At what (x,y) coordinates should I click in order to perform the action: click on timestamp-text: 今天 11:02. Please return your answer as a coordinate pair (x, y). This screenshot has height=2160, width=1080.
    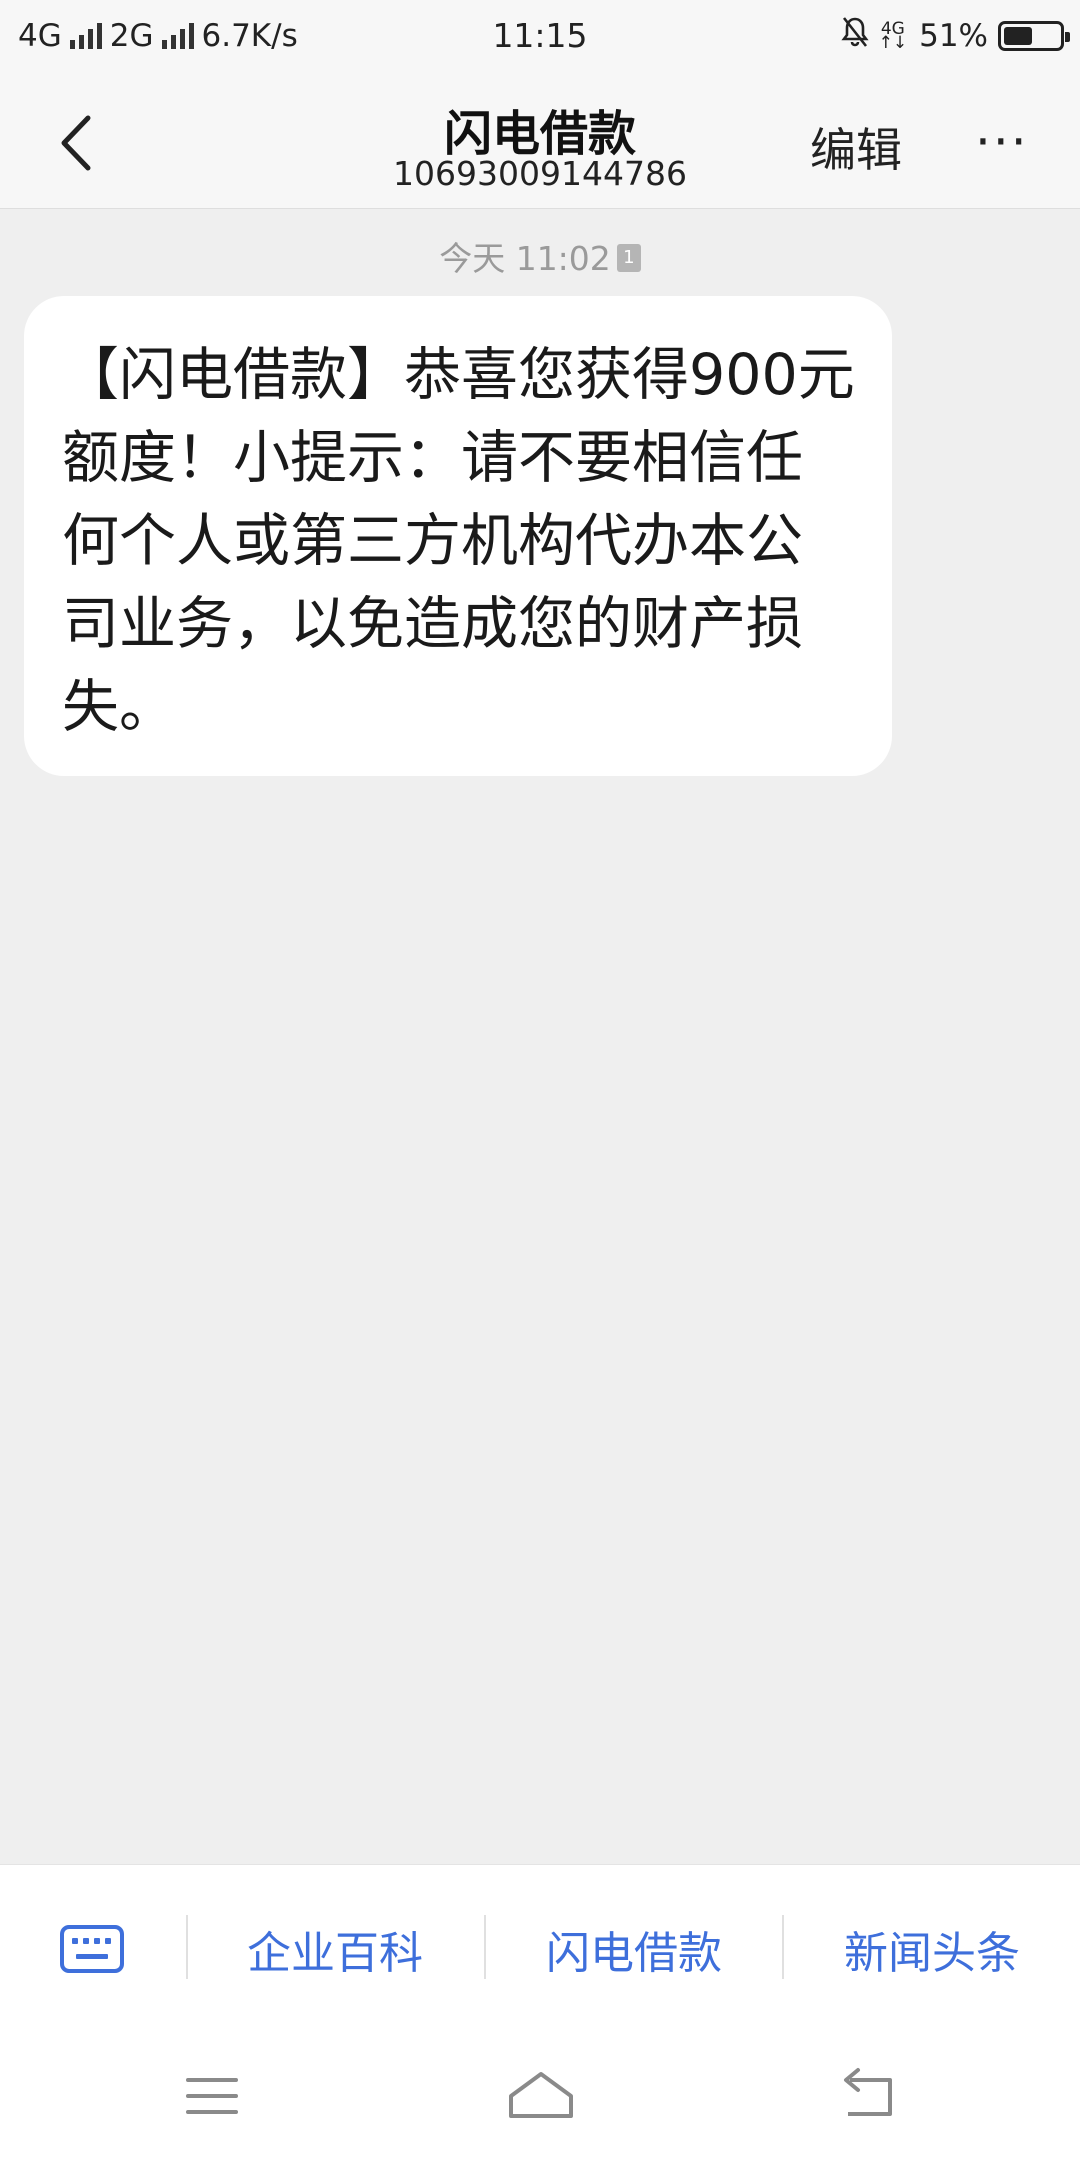
    Looking at the image, I should click on (525, 258).